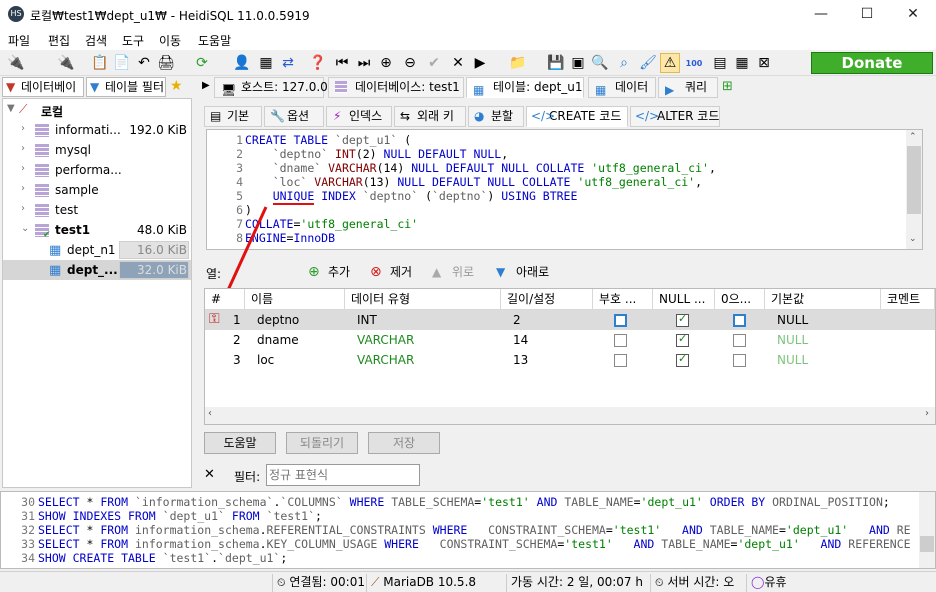 Image resolution: width=936 pixels, height=592 pixels. What do you see at coordinates (648, 63) in the screenshot?
I see `format-sql-icon: 🖌` at bounding box center [648, 63].